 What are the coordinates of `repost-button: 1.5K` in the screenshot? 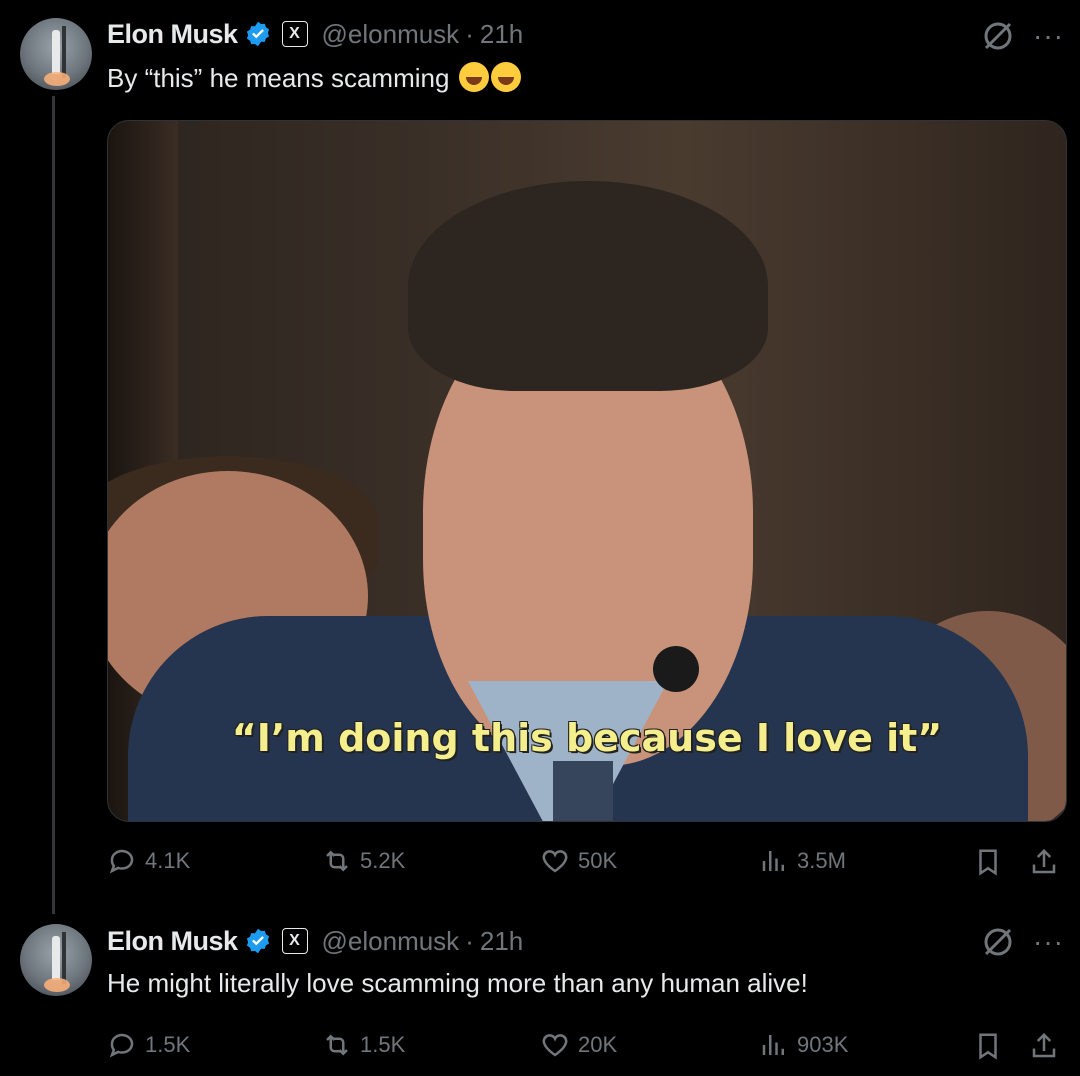 It's located at (363, 1045).